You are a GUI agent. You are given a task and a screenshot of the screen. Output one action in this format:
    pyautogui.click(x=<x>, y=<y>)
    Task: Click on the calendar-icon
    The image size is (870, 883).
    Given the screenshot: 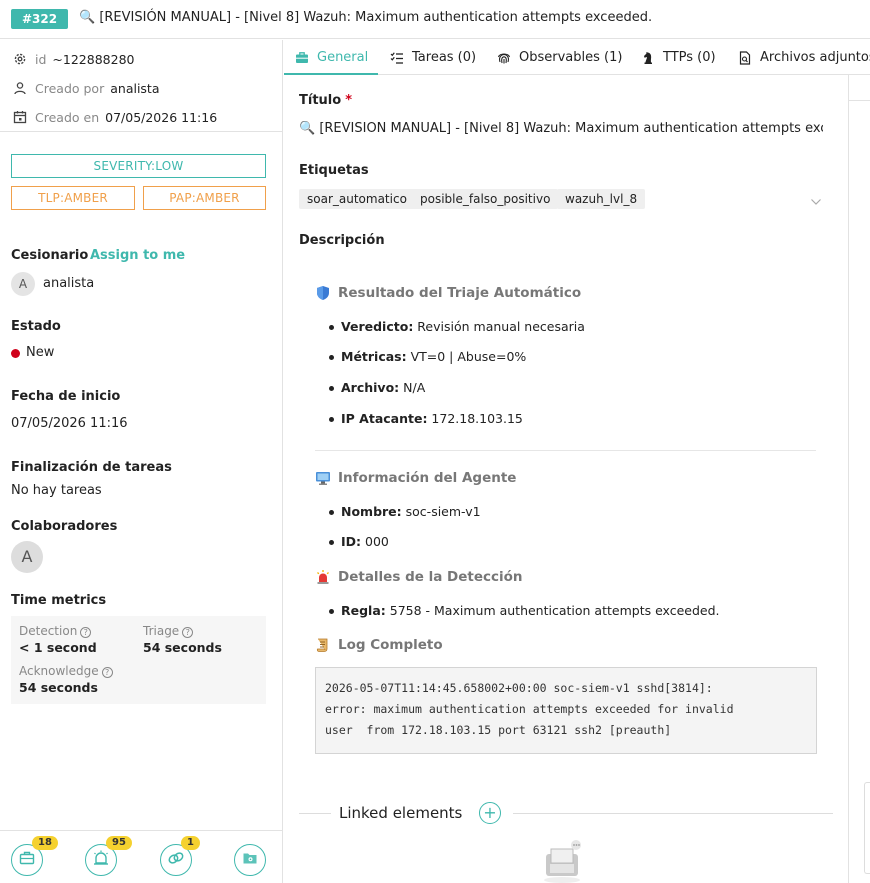 What is the action you would take?
    pyautogui.click(x=20, y=117)
    